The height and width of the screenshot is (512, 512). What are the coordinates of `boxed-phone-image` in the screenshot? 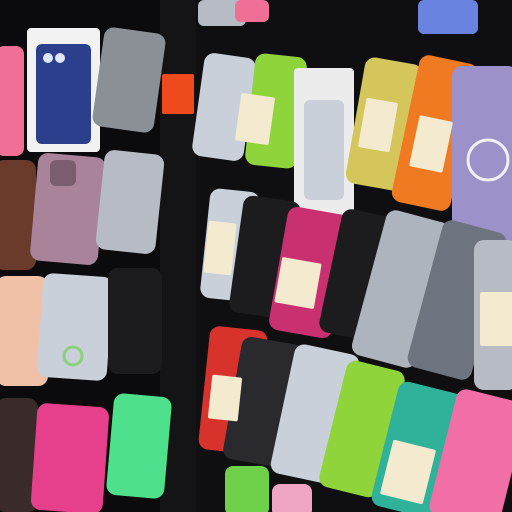 It's located at (324, 150).